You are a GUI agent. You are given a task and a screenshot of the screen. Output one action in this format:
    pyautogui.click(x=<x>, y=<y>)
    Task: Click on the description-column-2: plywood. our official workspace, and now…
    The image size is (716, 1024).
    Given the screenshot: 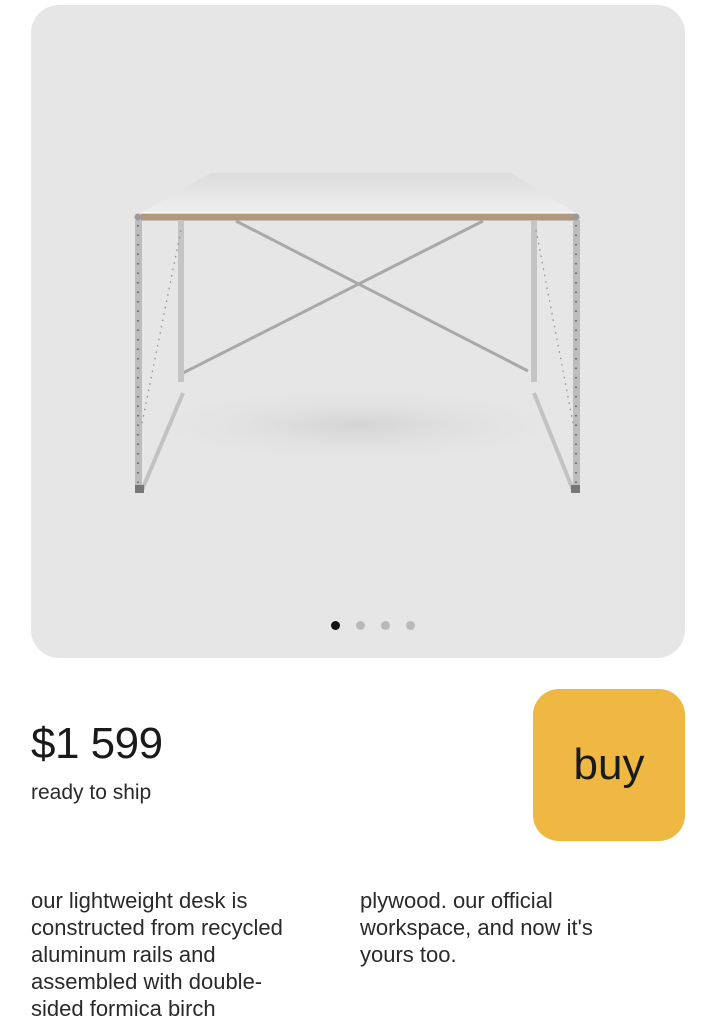 What is the action you would take?
    pyautogui.click(x=510, y=927)
    